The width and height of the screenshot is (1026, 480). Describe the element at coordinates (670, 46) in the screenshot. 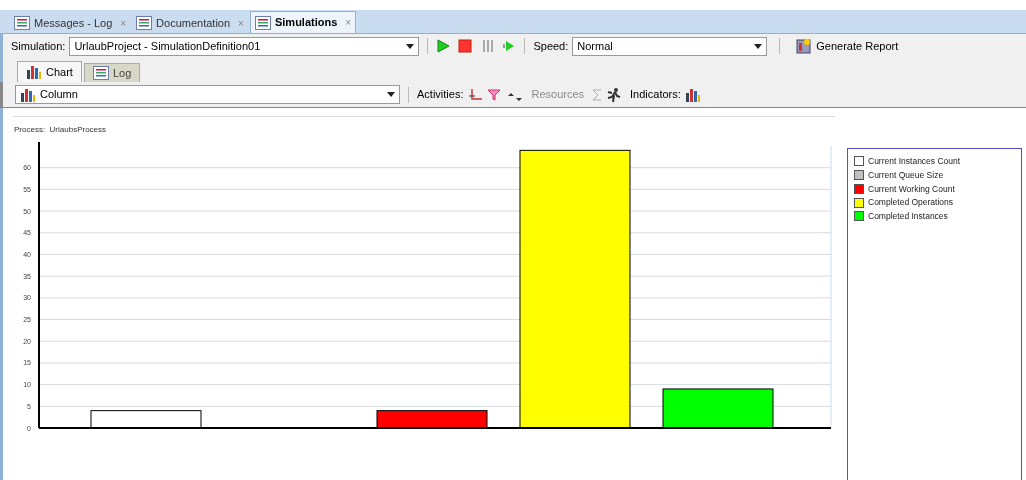

I see `speed-dropdown: Normal` at that location.